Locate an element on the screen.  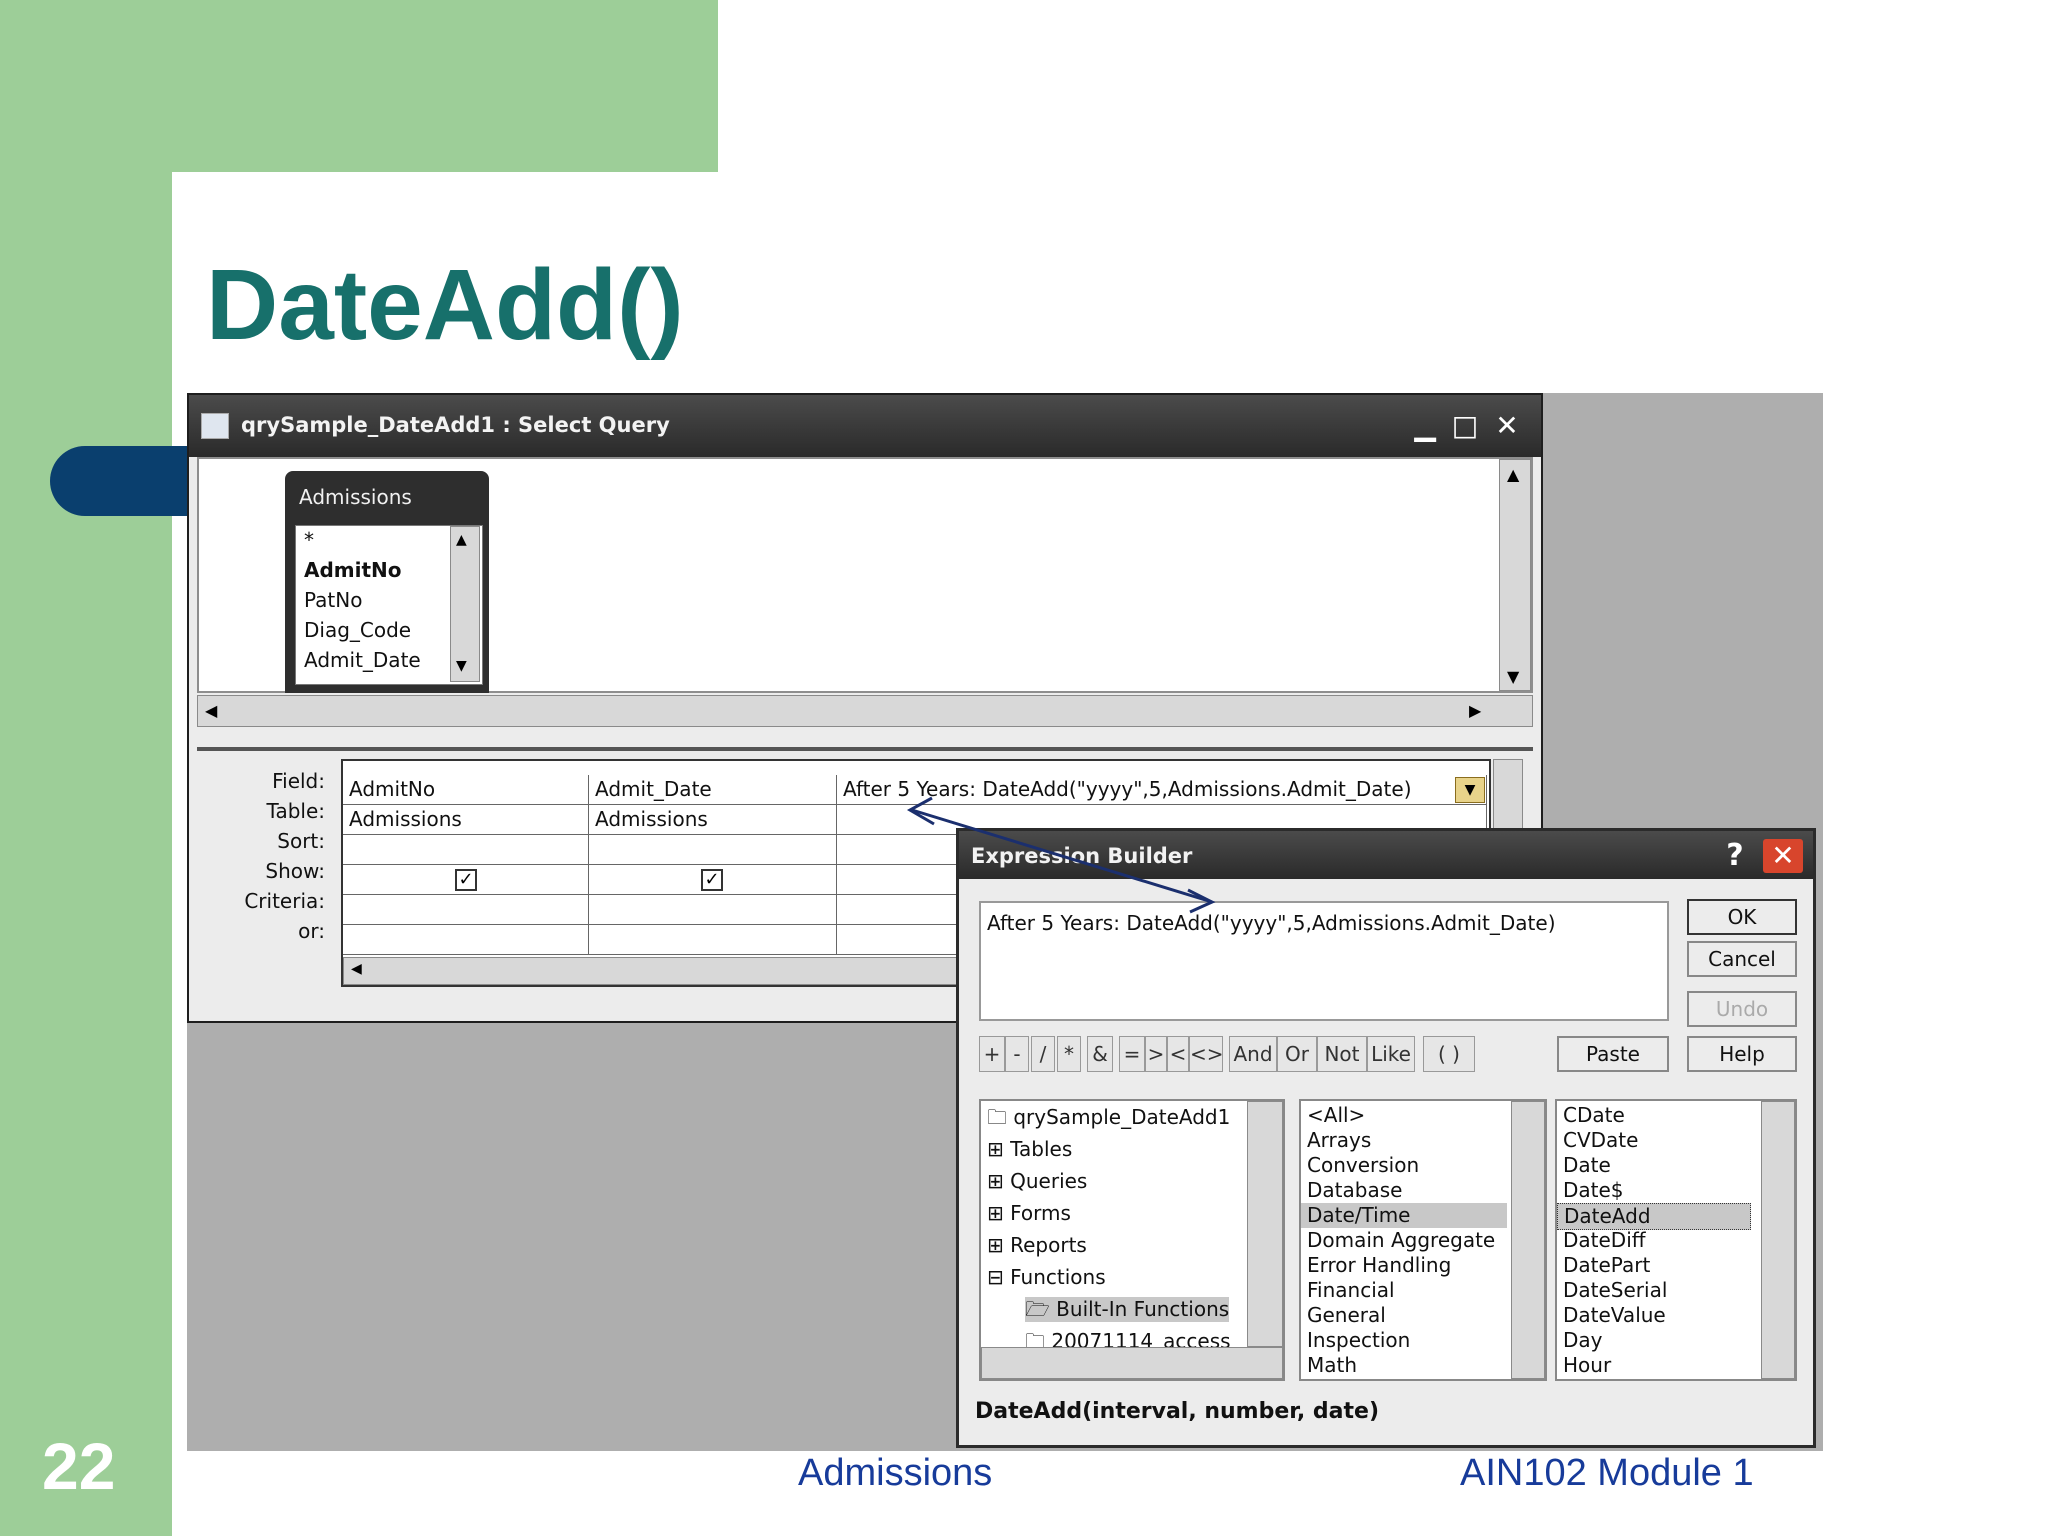
annotation-arrow is located at coordinates (1061, 855).